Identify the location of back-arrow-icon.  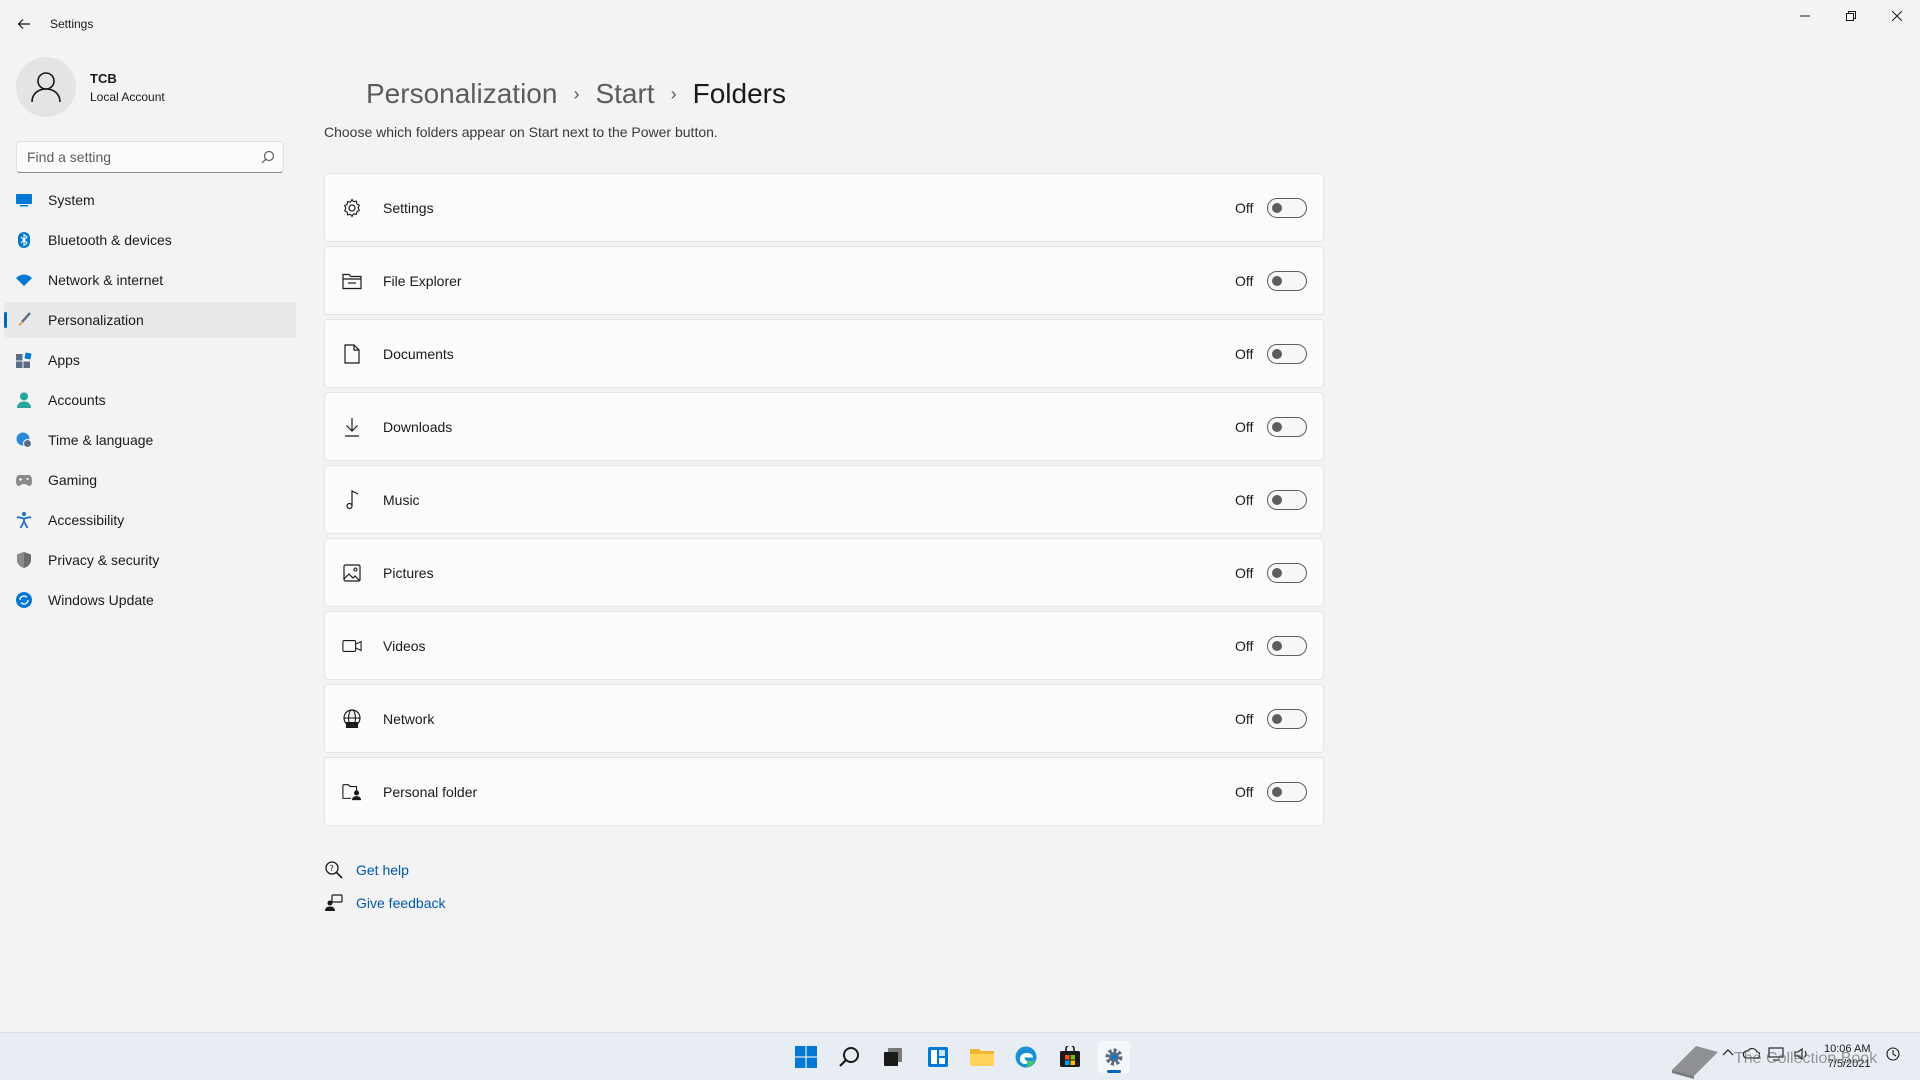
(23, 24).